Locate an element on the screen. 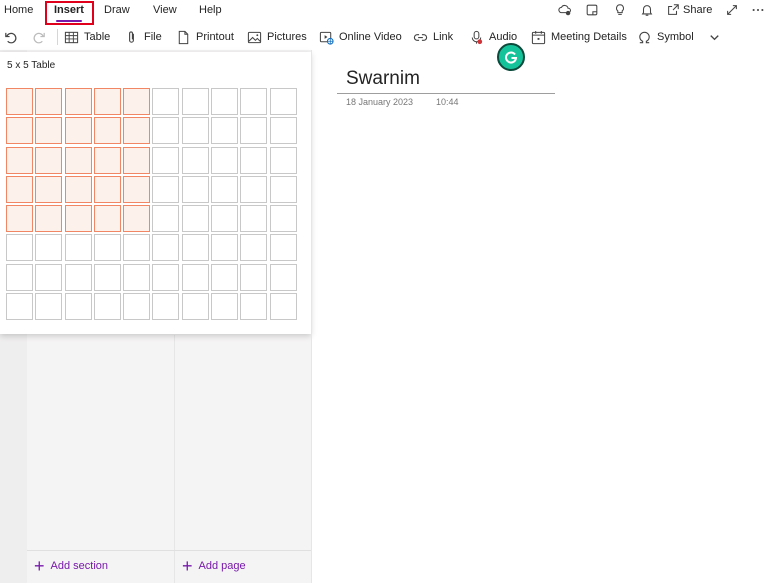  tab-help: Help is located at coordinates (210, 10).